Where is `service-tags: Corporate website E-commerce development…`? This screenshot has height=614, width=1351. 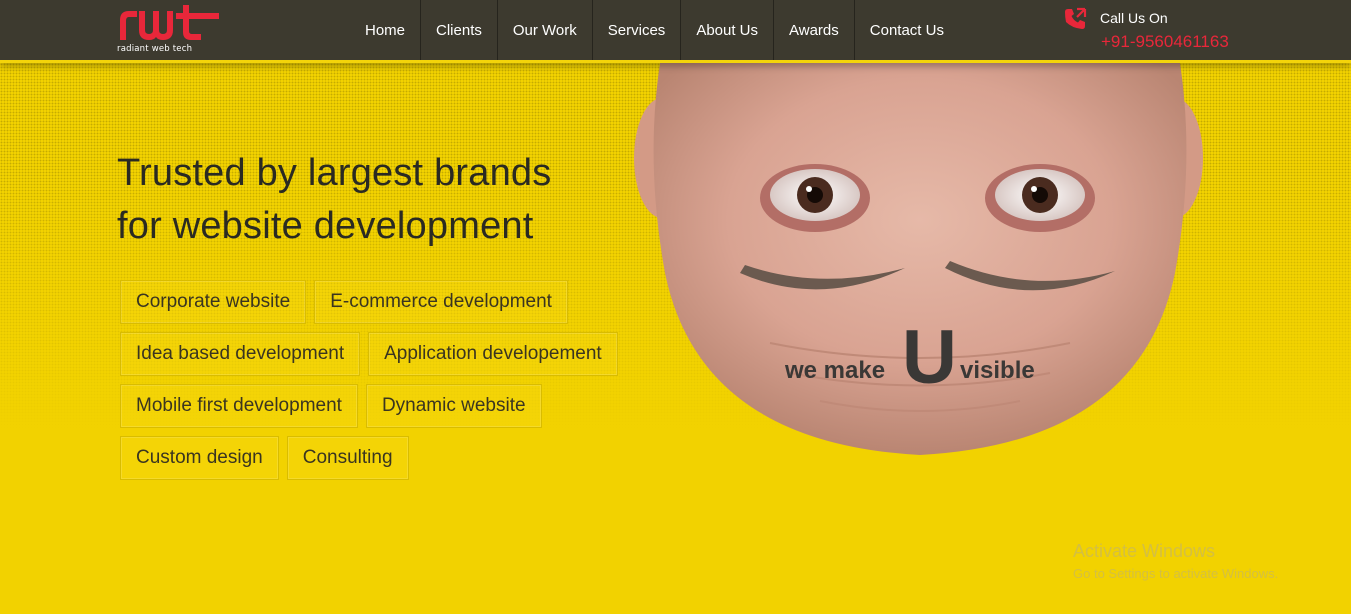 service-tags: Corporate website E-commerce development… is located at coordinates (400, 384).